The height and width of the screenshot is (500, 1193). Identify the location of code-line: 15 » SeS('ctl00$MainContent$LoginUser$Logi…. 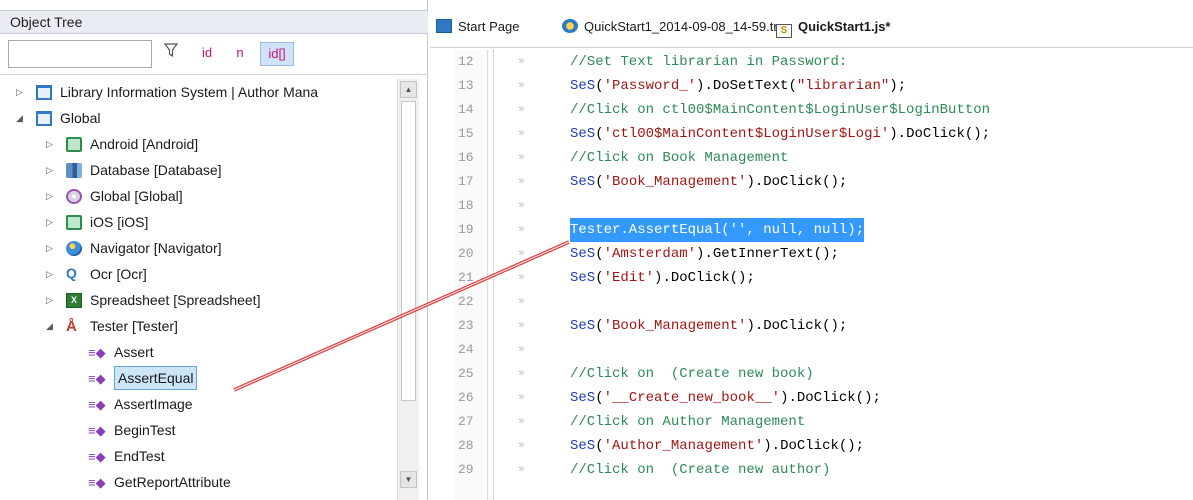
(811, 134).